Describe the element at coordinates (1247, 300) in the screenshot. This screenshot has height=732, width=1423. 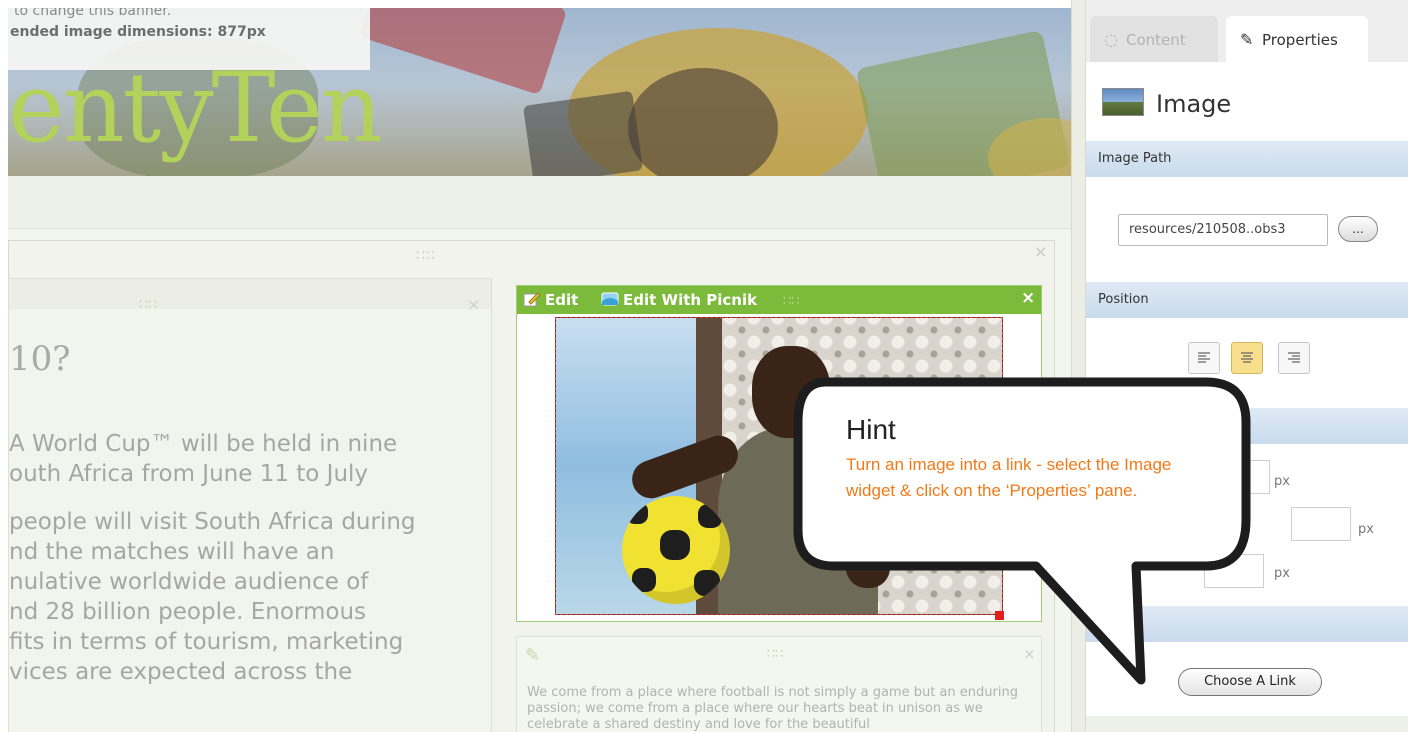
I see `section-position: Position` at that location.